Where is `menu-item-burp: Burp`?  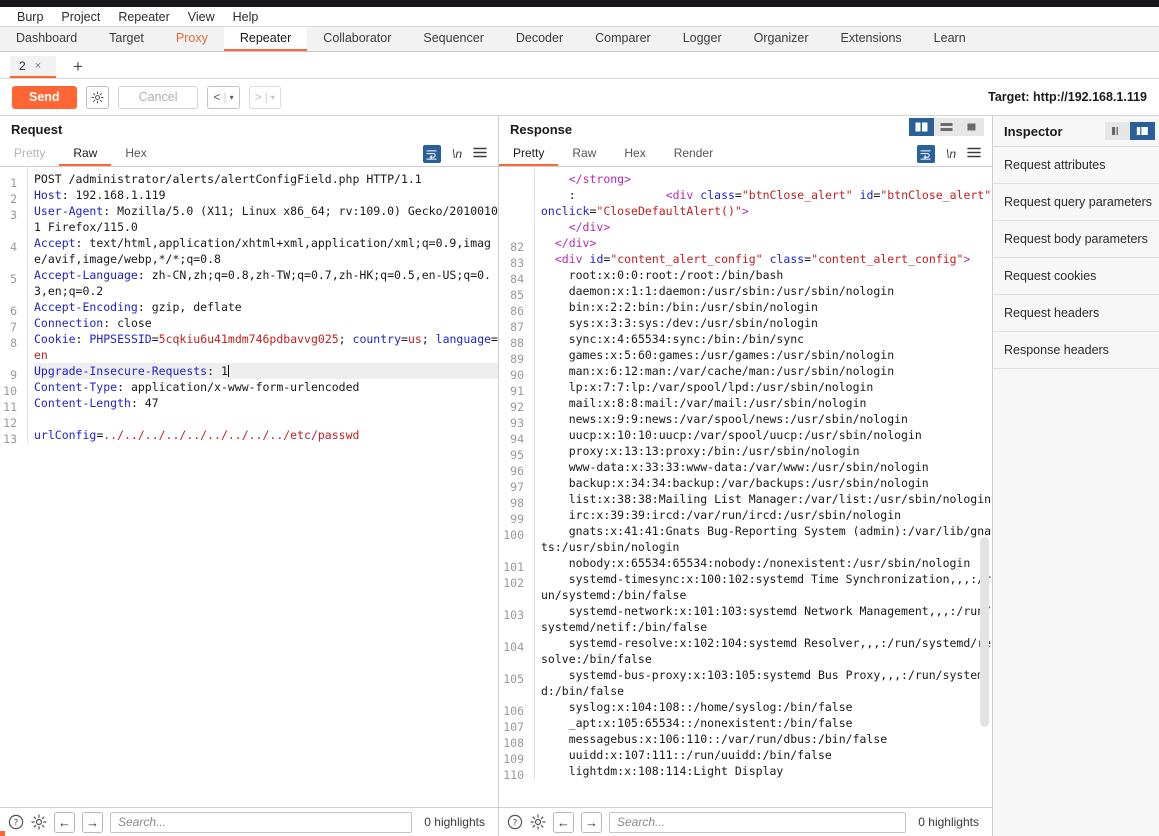
menu-item-burp: Burp is located at coordinates (30, 17).